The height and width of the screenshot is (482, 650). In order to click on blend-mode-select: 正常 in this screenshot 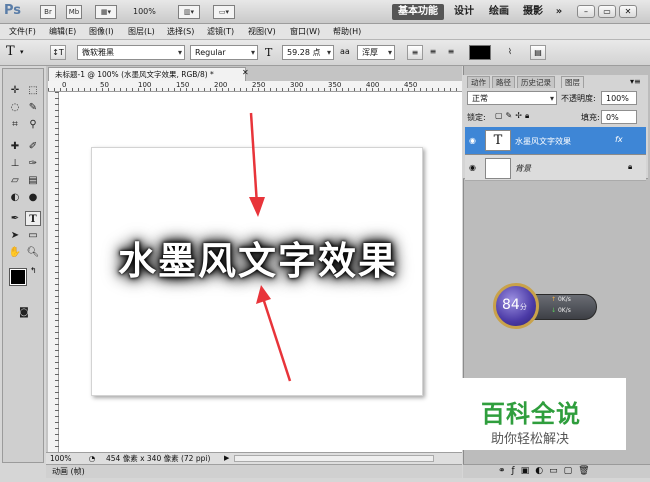, I will do `click(512, 98)`.